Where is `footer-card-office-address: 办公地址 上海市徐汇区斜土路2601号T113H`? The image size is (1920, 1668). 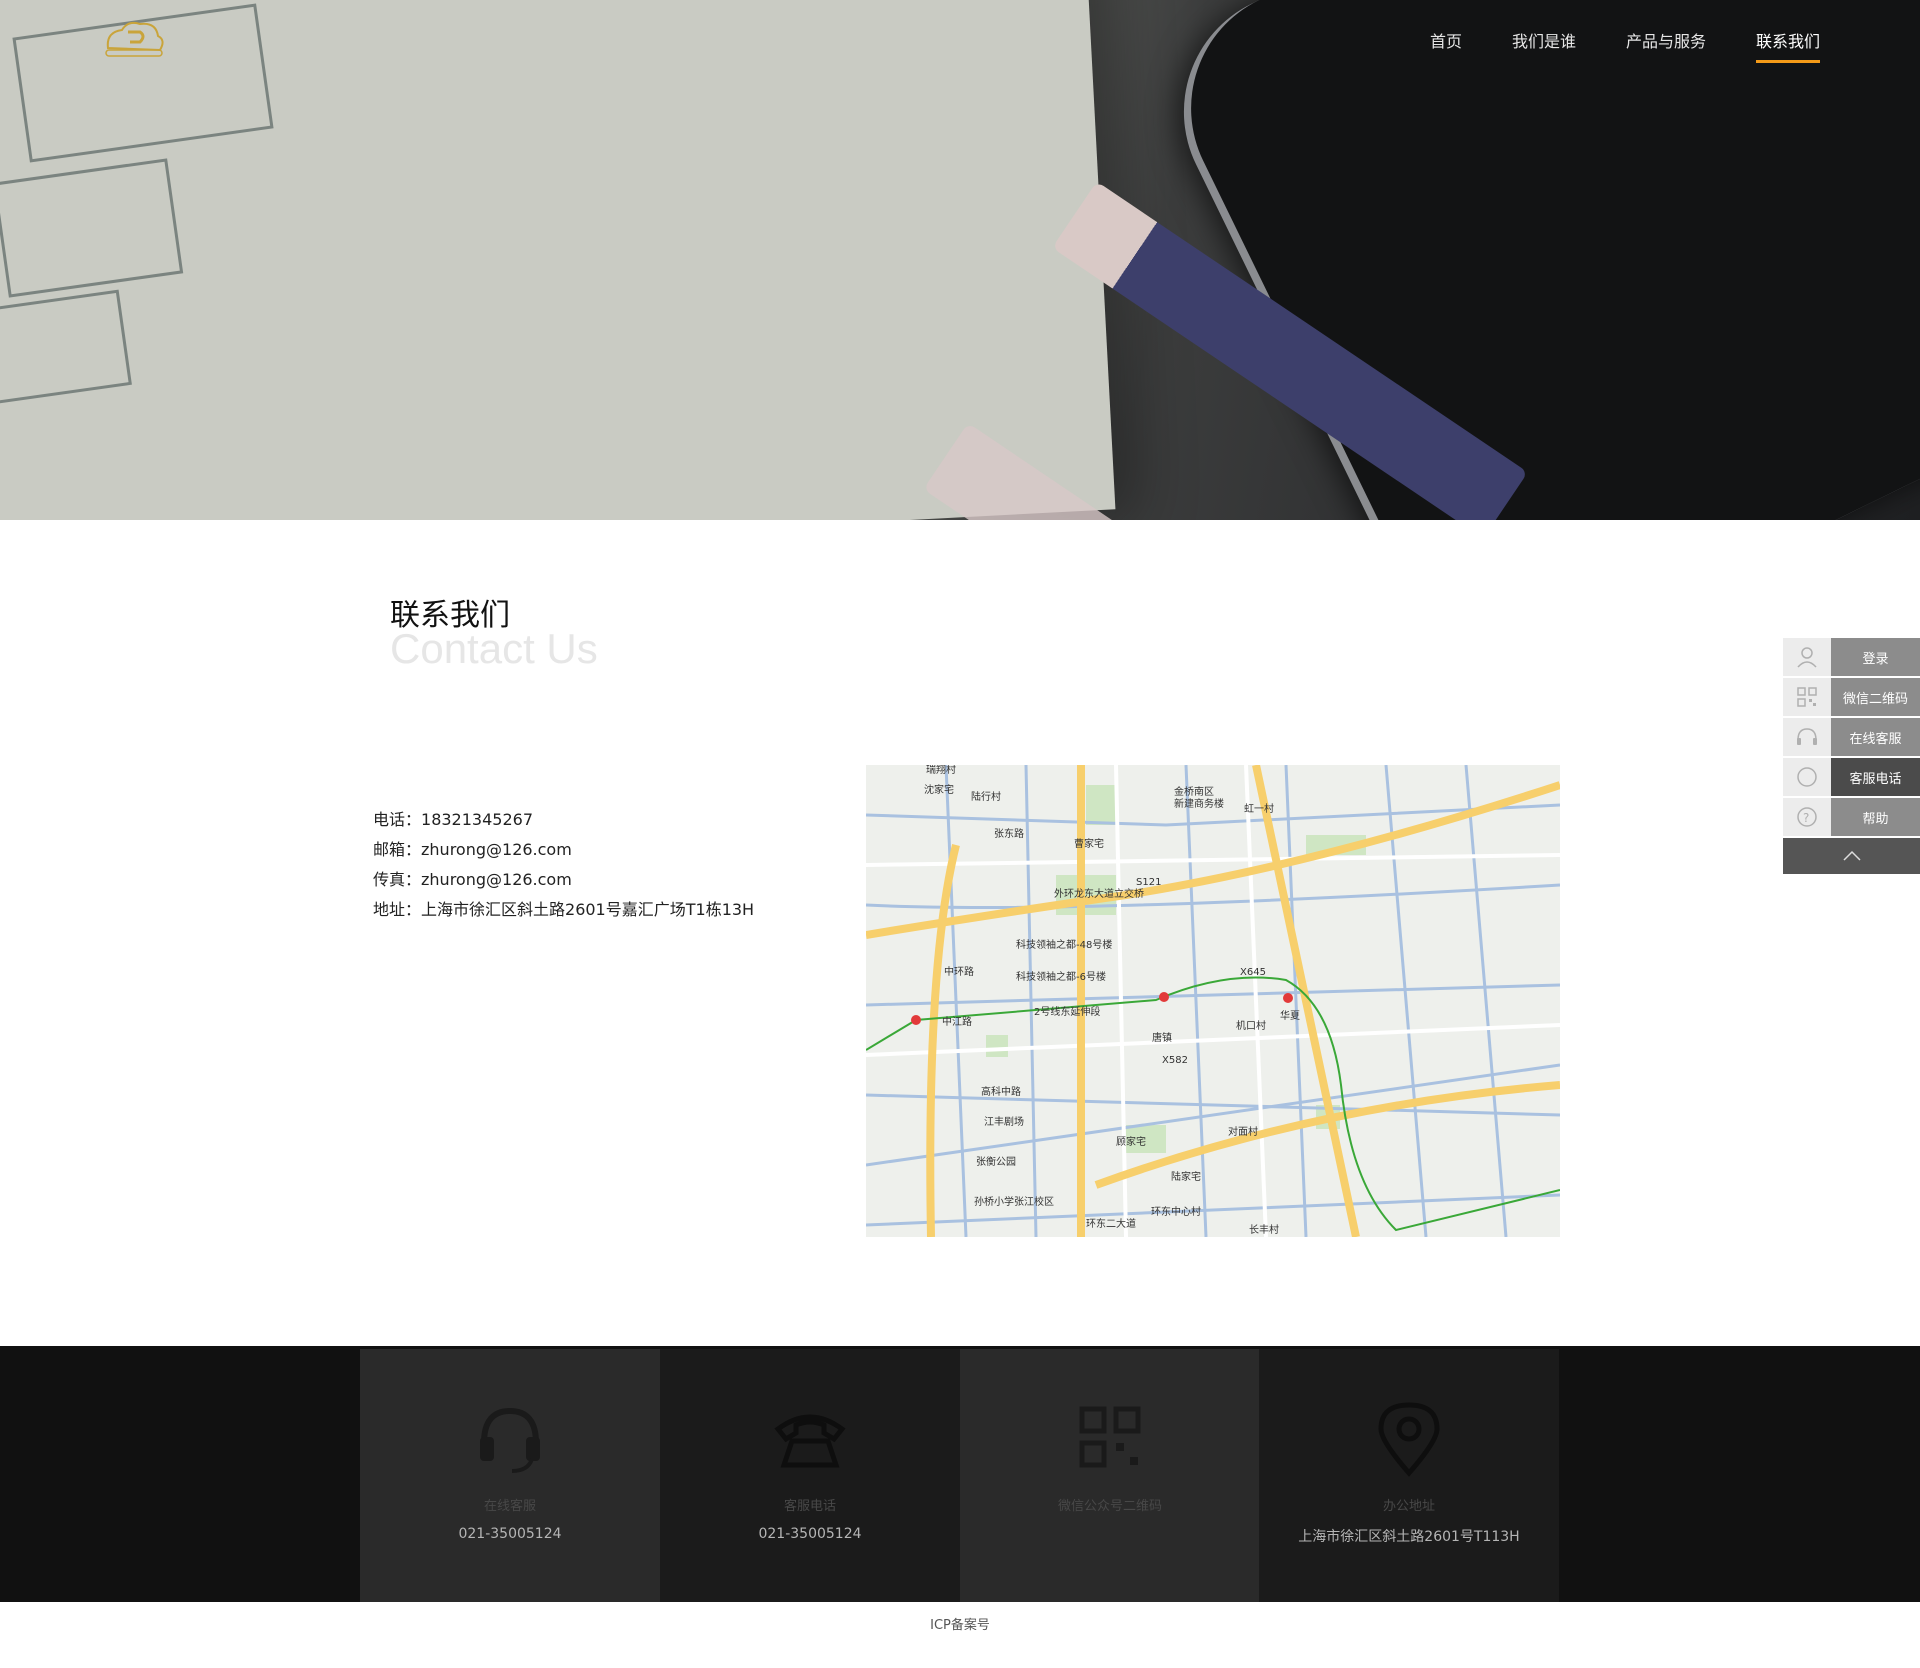 footer-card-office-address: 办公地址 上海市徐汇区斜土路2601号T113H is located at coordinates (1409, 1475).